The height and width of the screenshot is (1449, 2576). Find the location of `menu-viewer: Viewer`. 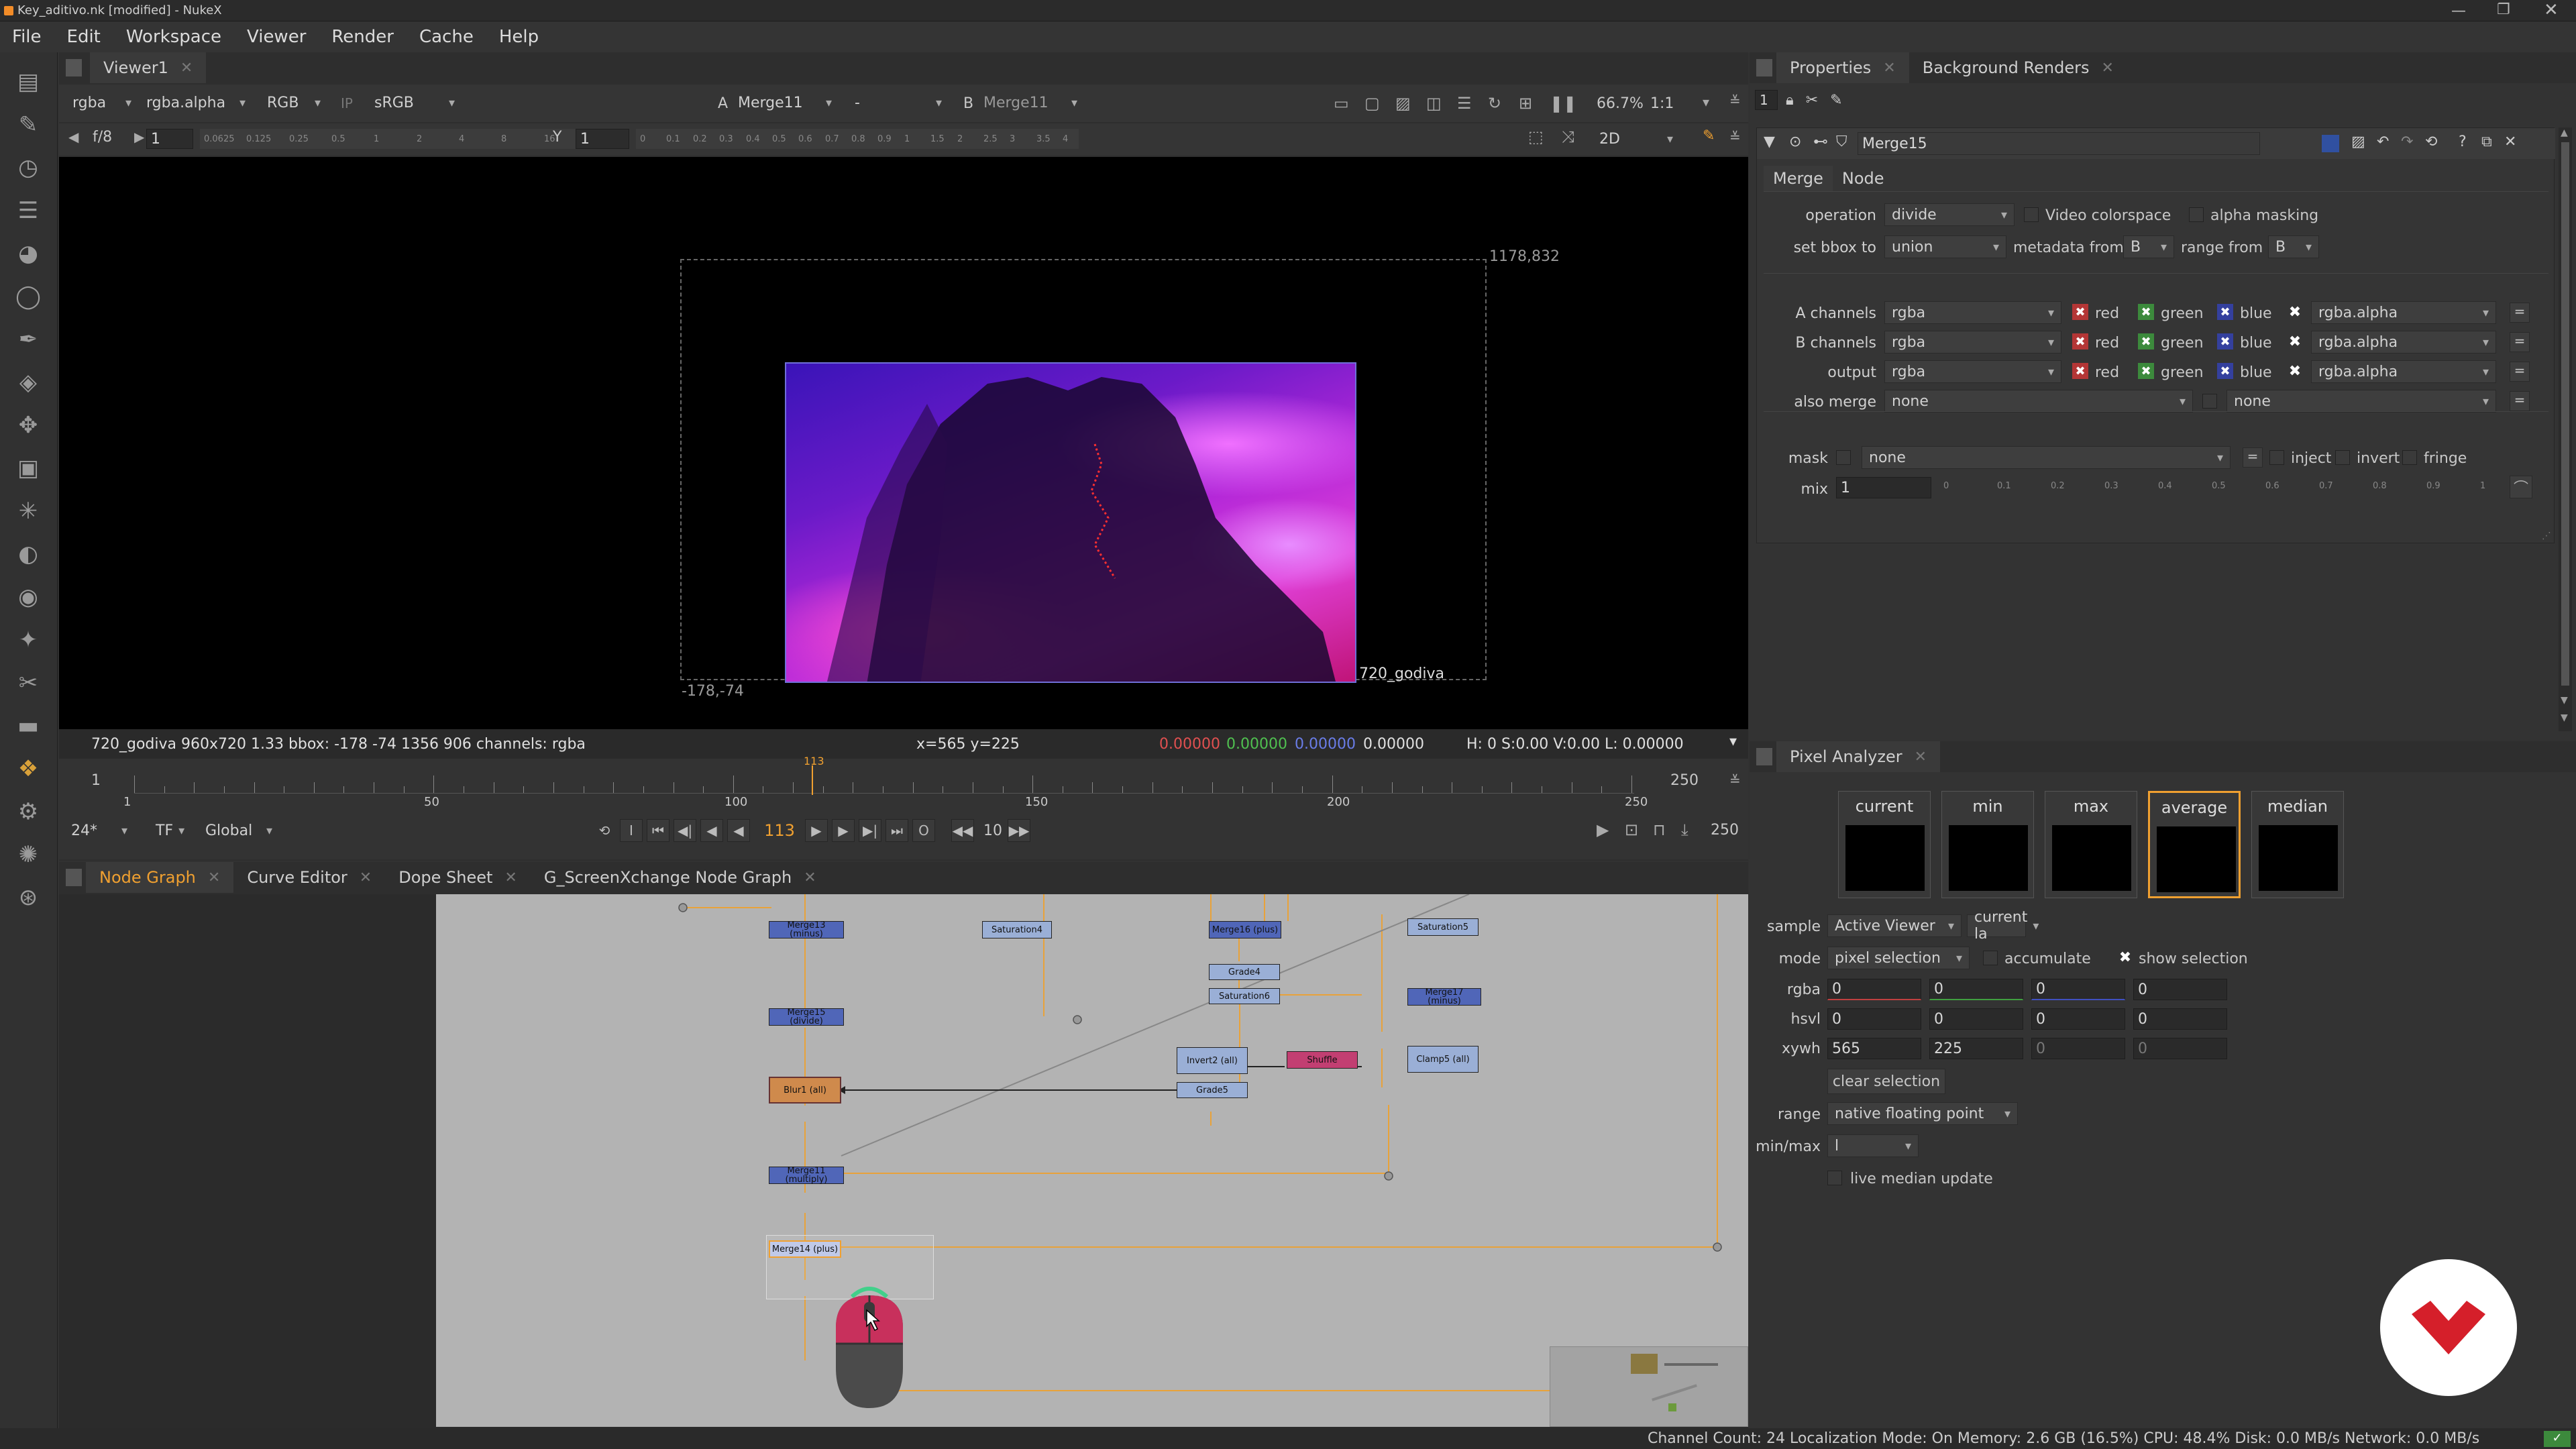

menu-viewer: Viewer is located at coordinates (276, 37).